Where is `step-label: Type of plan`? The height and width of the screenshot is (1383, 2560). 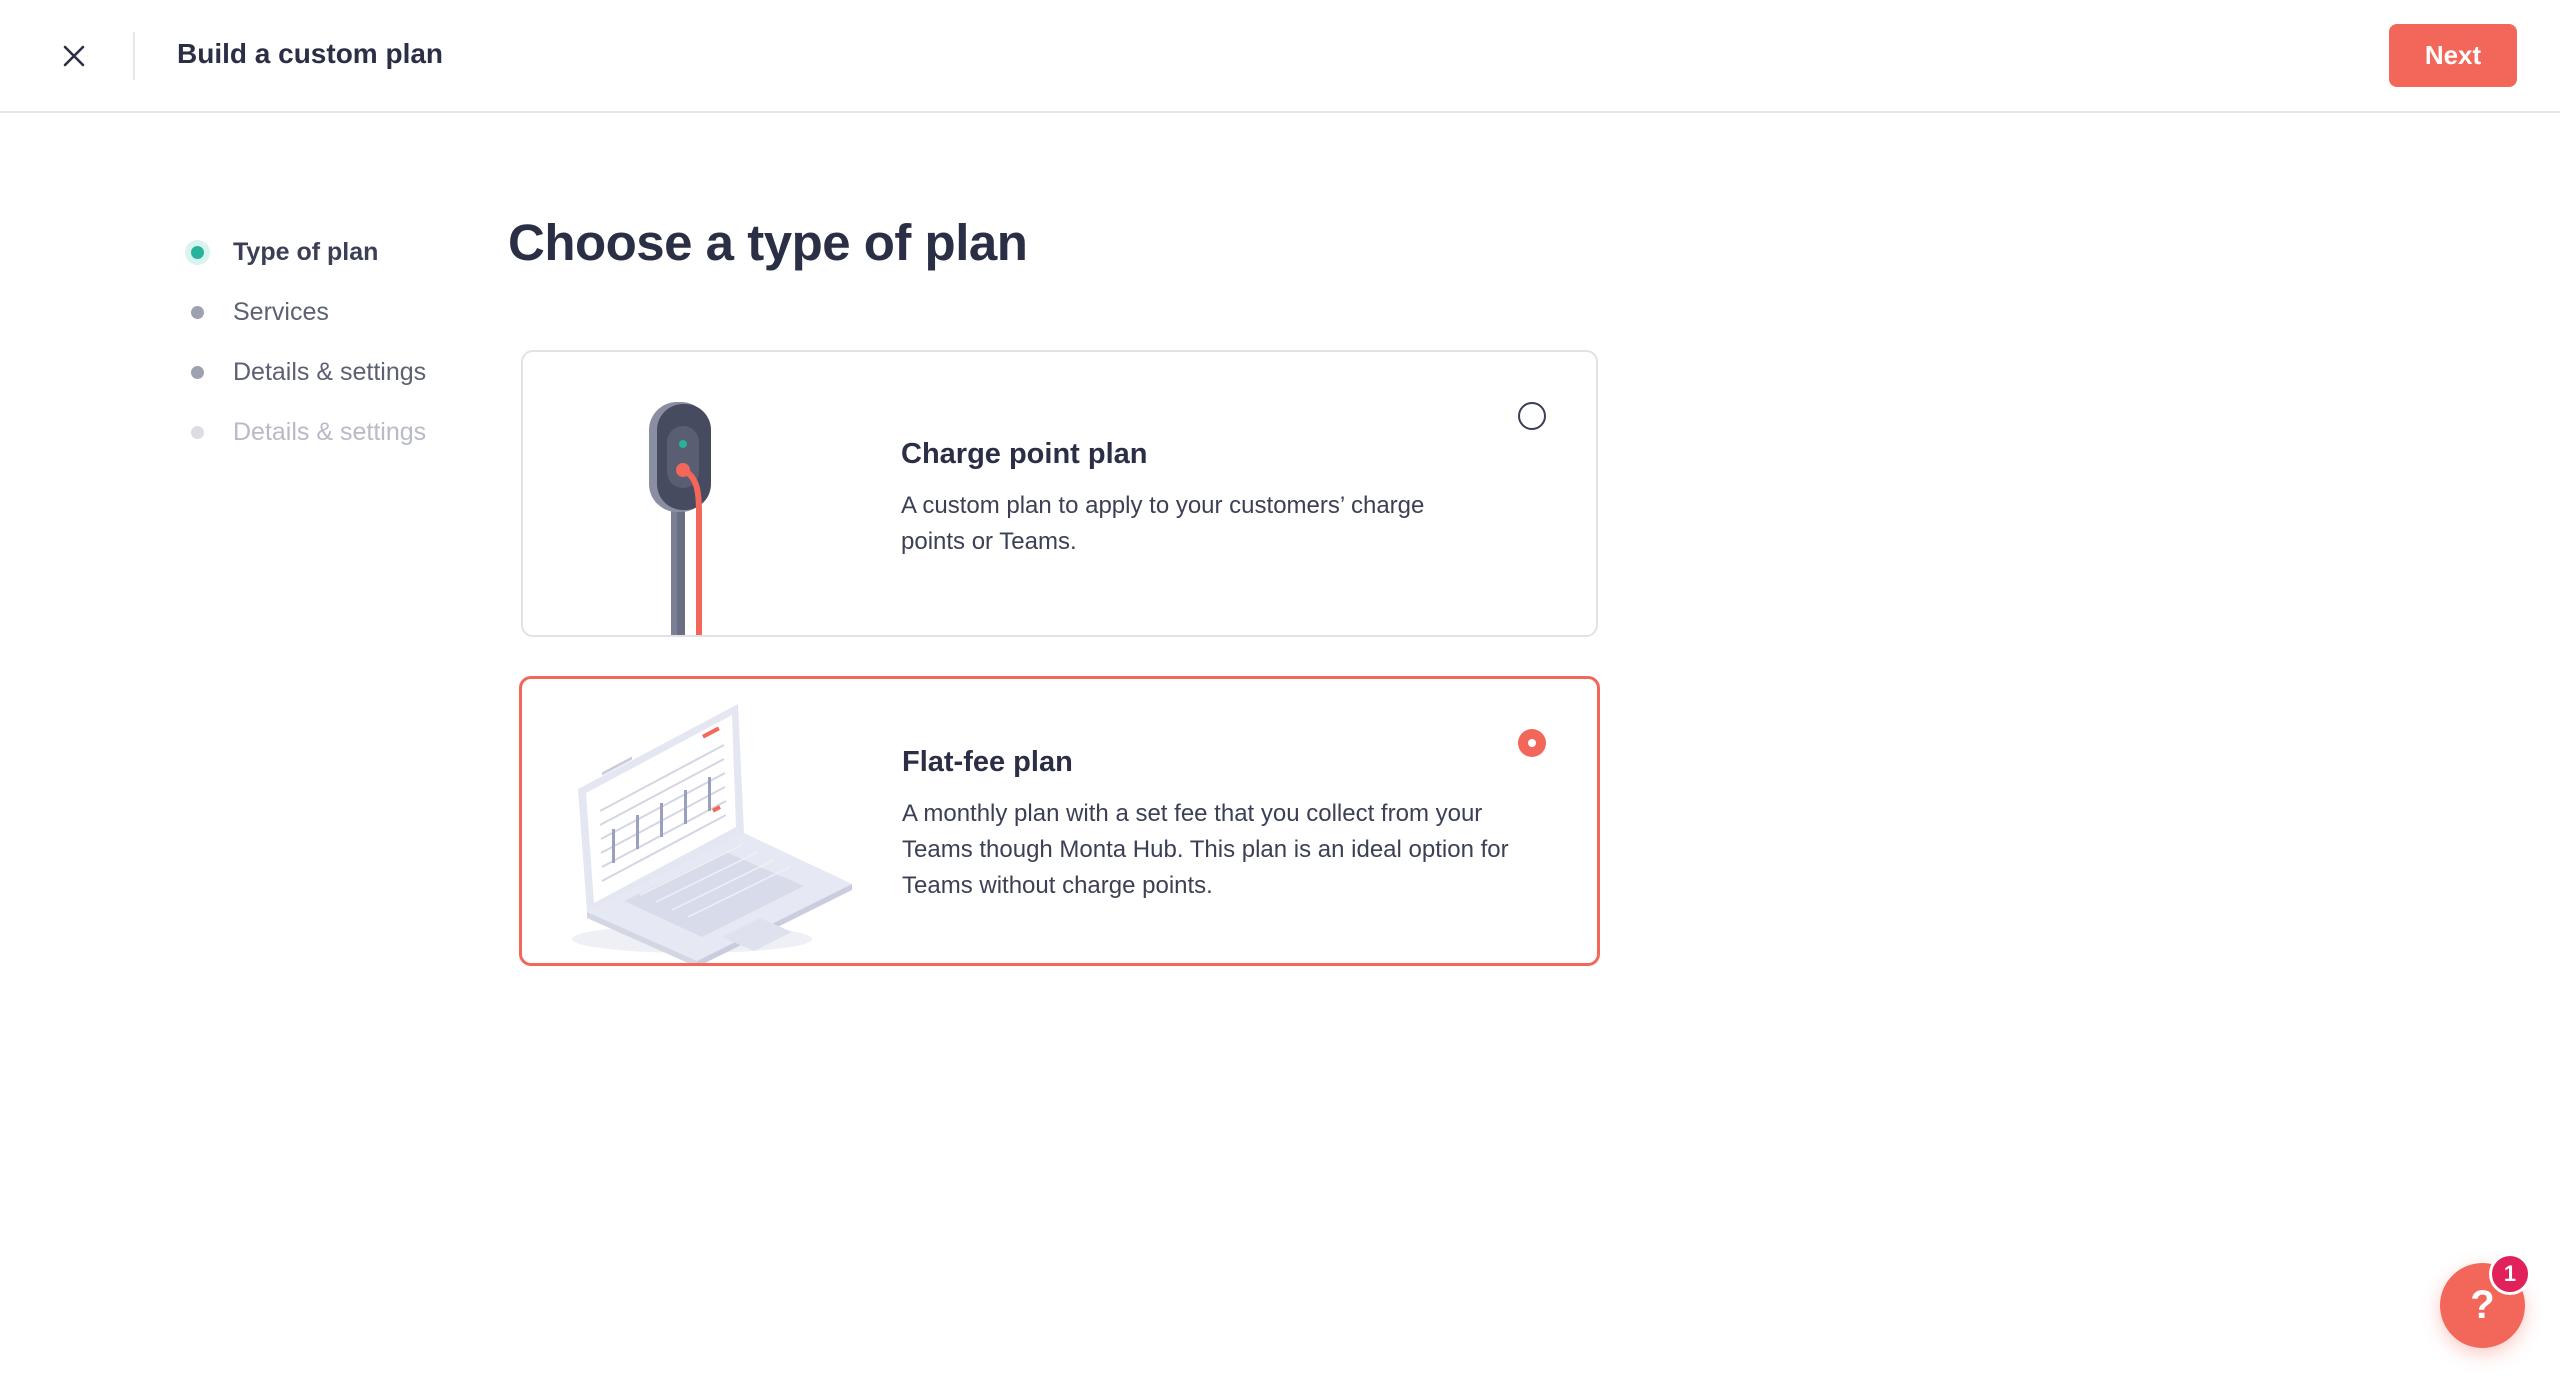 step-label: Type of plan is located at coordinates (306, 251).